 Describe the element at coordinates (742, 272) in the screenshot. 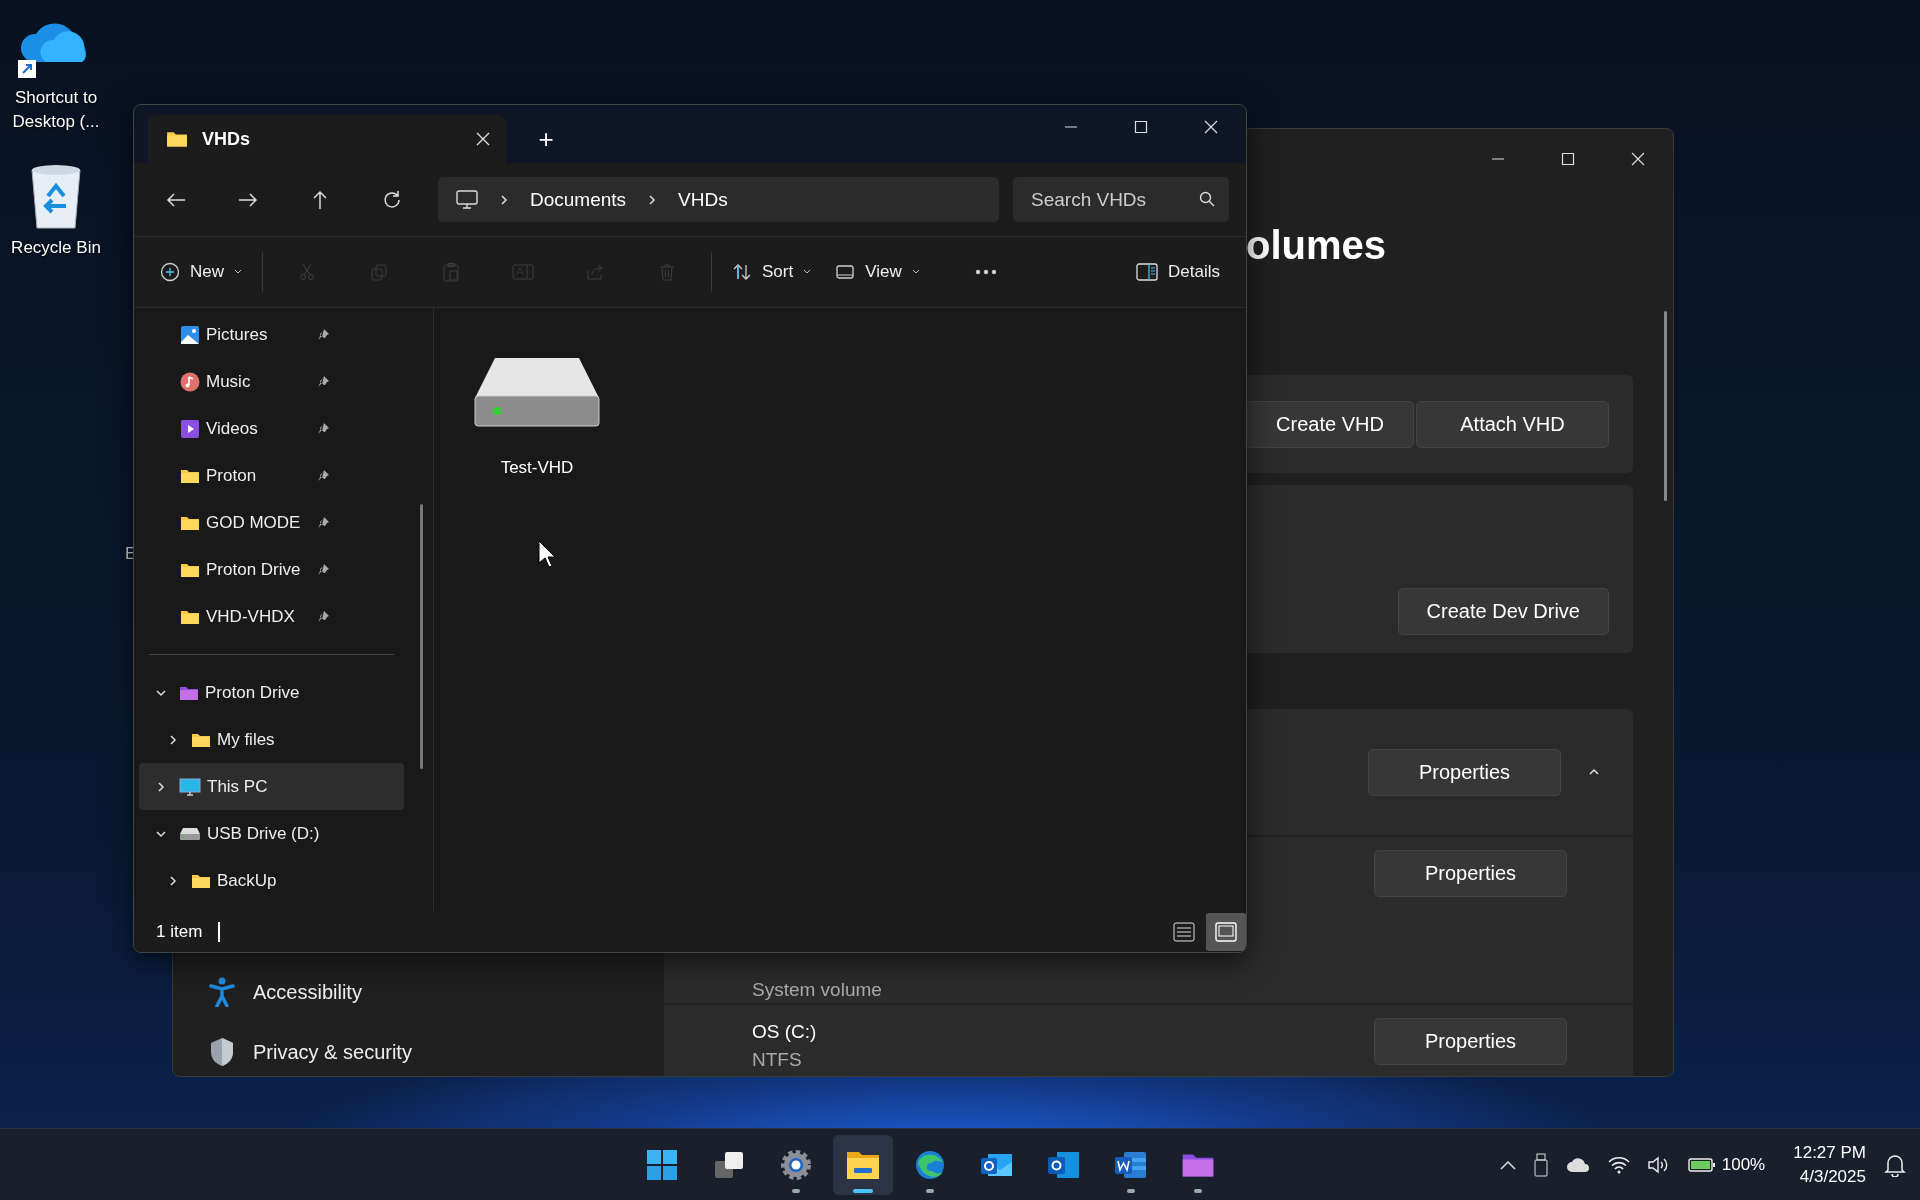

I see `sort-icon` at that location.